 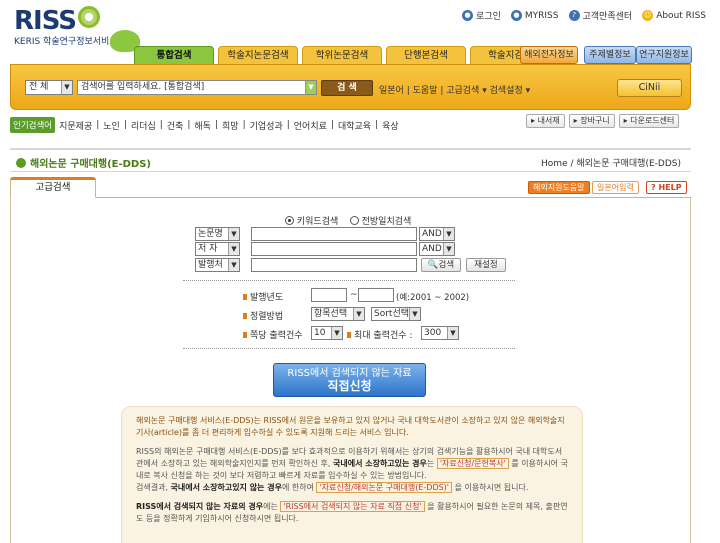 I want to click on tab-journal-article-search: 학술지논문검색, so click(x=258, y=55).